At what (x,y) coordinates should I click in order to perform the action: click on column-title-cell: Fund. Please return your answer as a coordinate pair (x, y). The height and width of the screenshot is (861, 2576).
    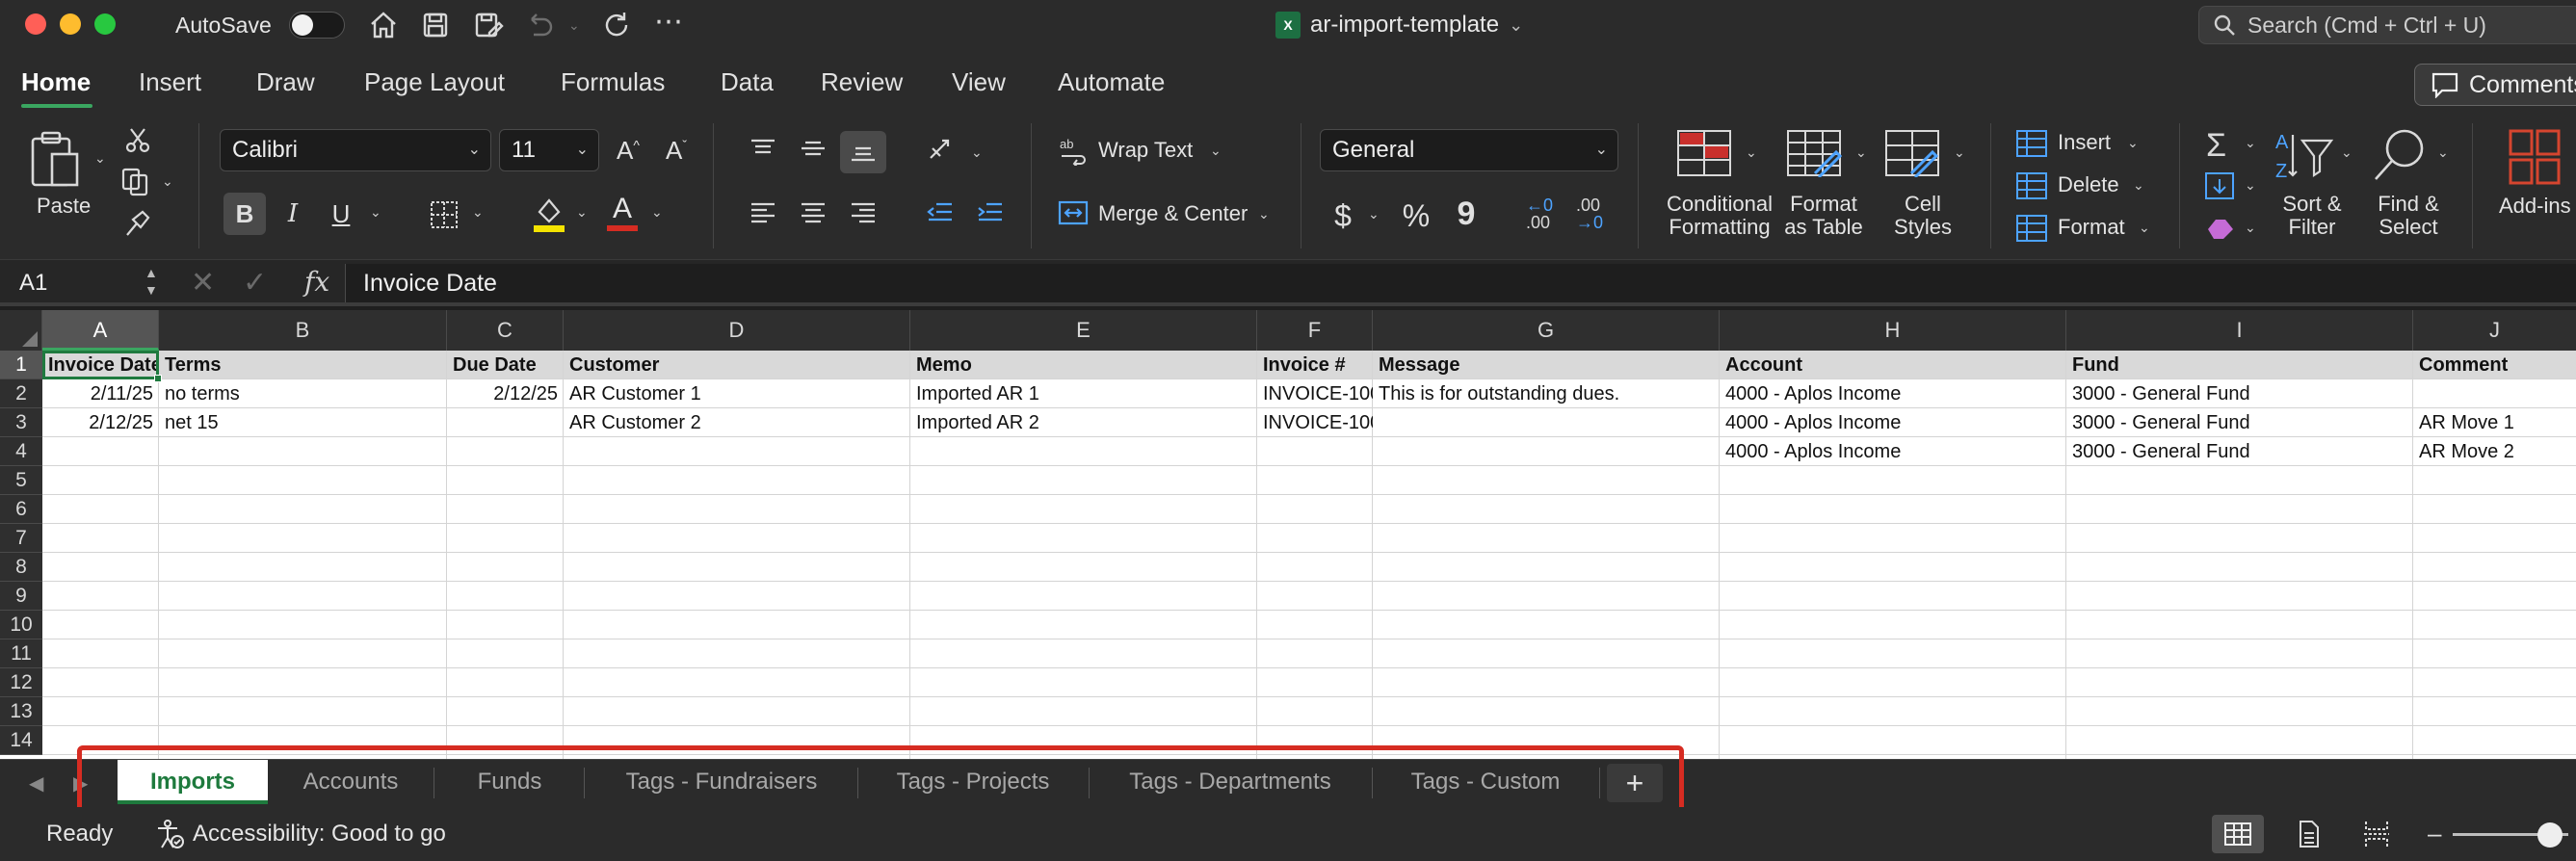
    Looking at the image, I should click on (2239, 365).